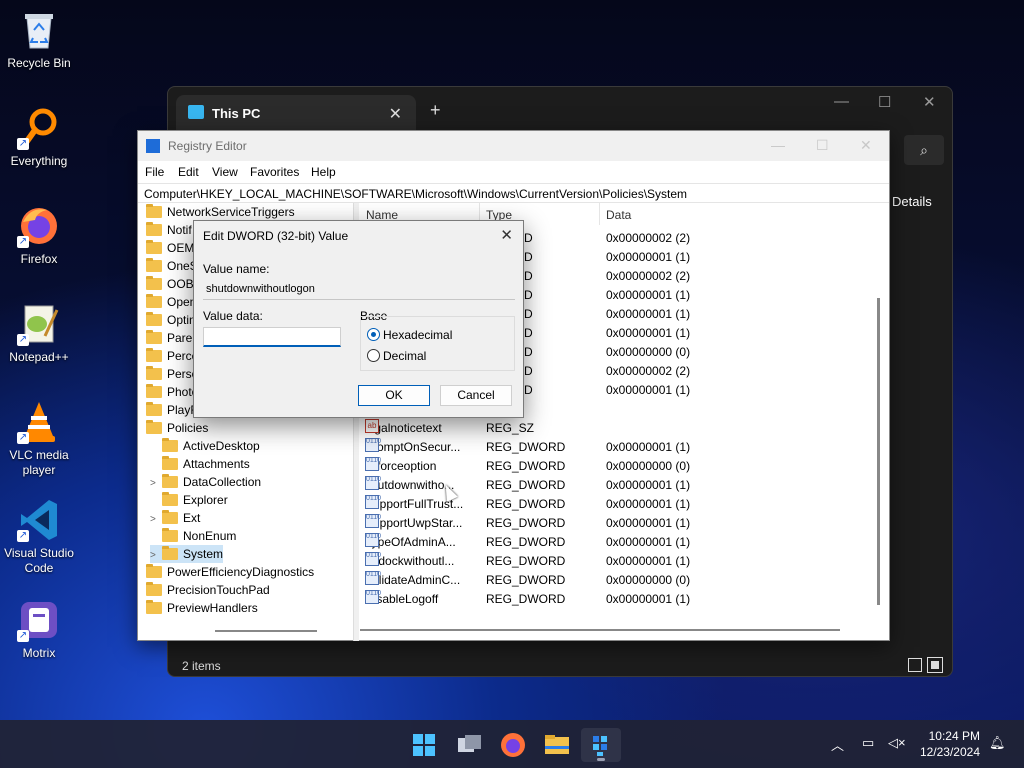 Image resolution: width=1024 pixels, height=768 pixels. What do you see at coordinates (272, 337) in the screenshot?
I see `value-data-input` at bounding box center [272, 337].